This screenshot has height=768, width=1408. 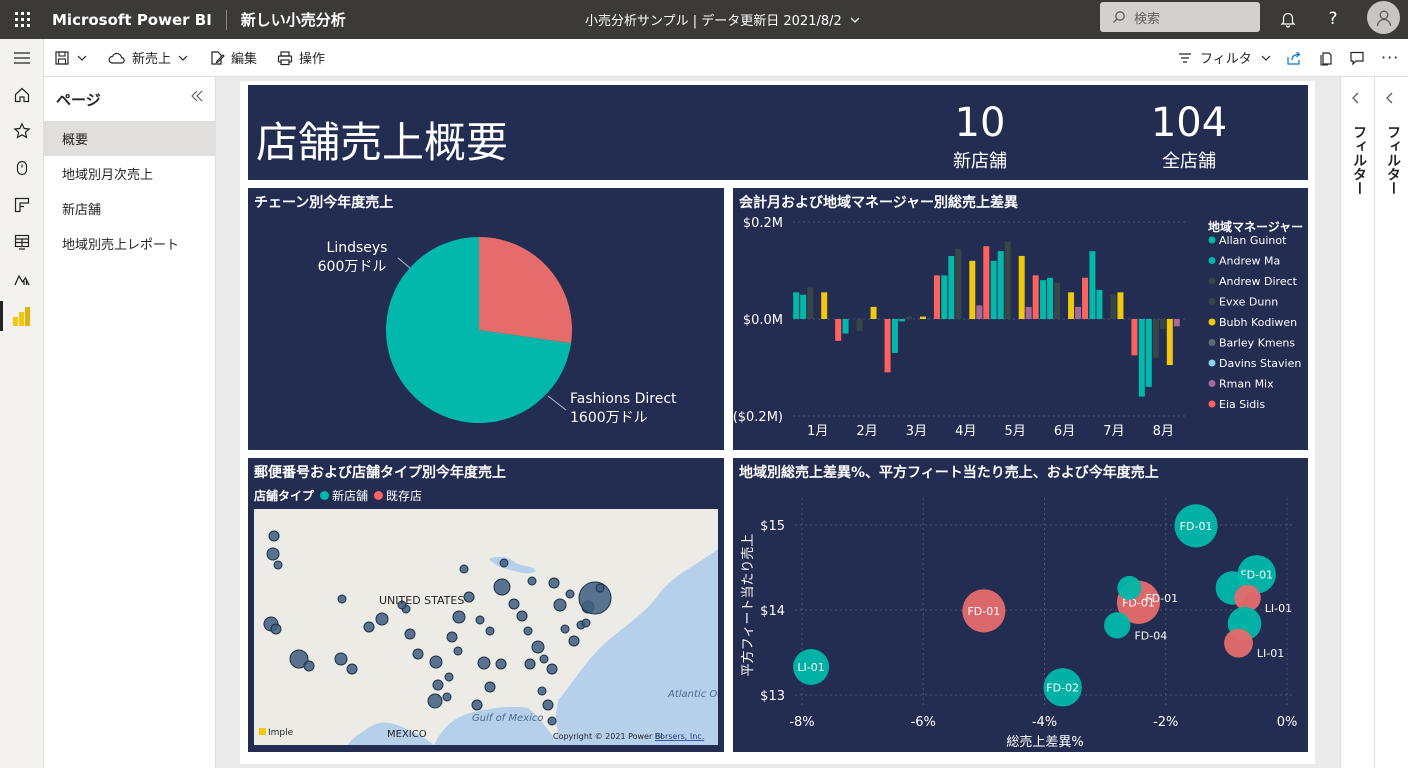 I want to click on print-button: 操作, so click(x=301, y=58).